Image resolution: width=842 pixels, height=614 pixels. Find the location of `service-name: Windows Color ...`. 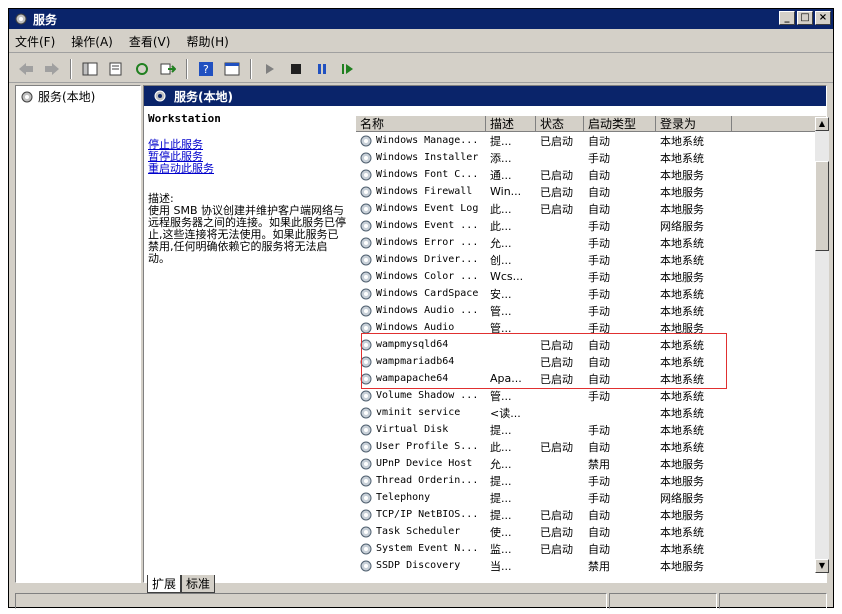

service-name: Windows Color ... is located at coordinates (427, 276).